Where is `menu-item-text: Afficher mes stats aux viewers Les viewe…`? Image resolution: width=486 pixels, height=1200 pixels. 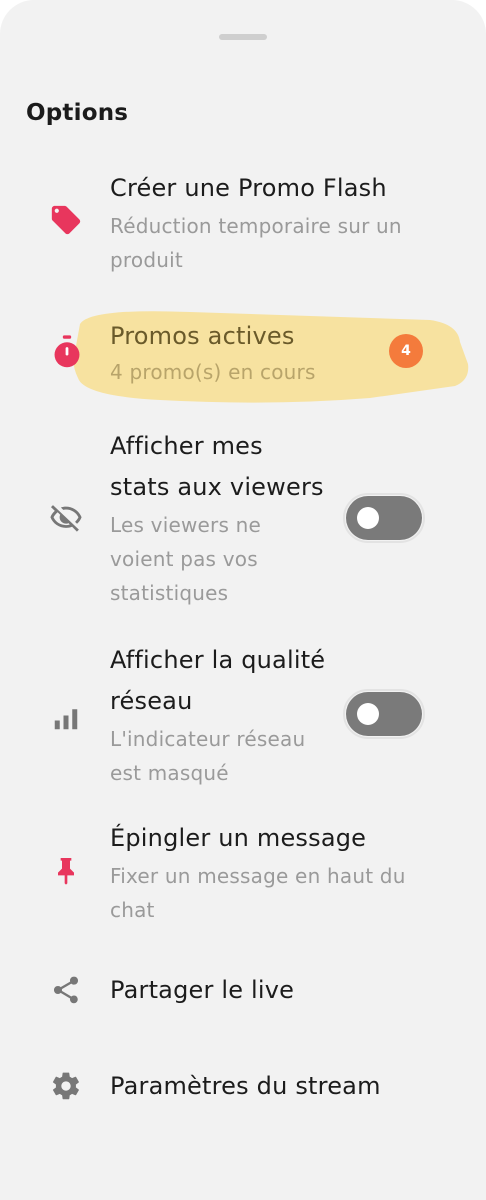 menu-item-text: Afficher mes stats aux viewers Les viewe… is located at coordinates (217, 518).